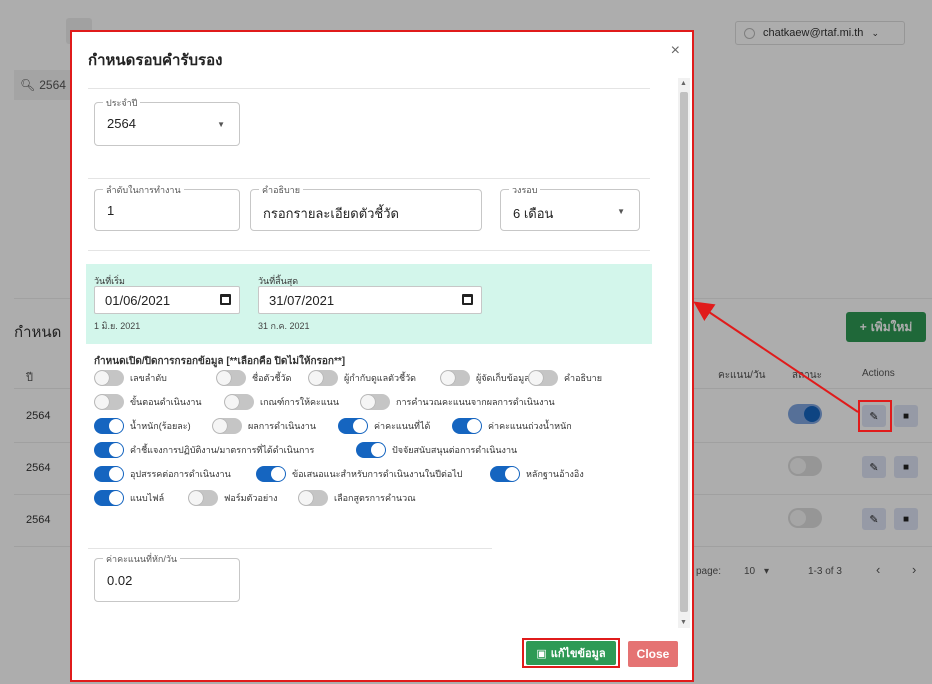 This screenshot has height=684, width=932. What do you see at coordinates (583, 378) in the screenshot?
I see `toggle-label: คำอธิบาย` at bounding box center [583, 378].